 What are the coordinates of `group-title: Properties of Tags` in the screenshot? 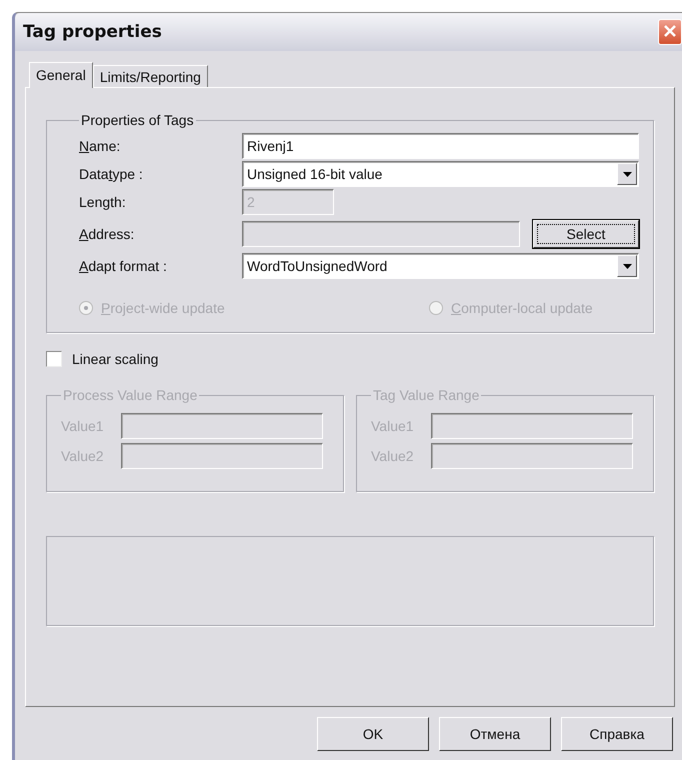 It's located at (137, 120).